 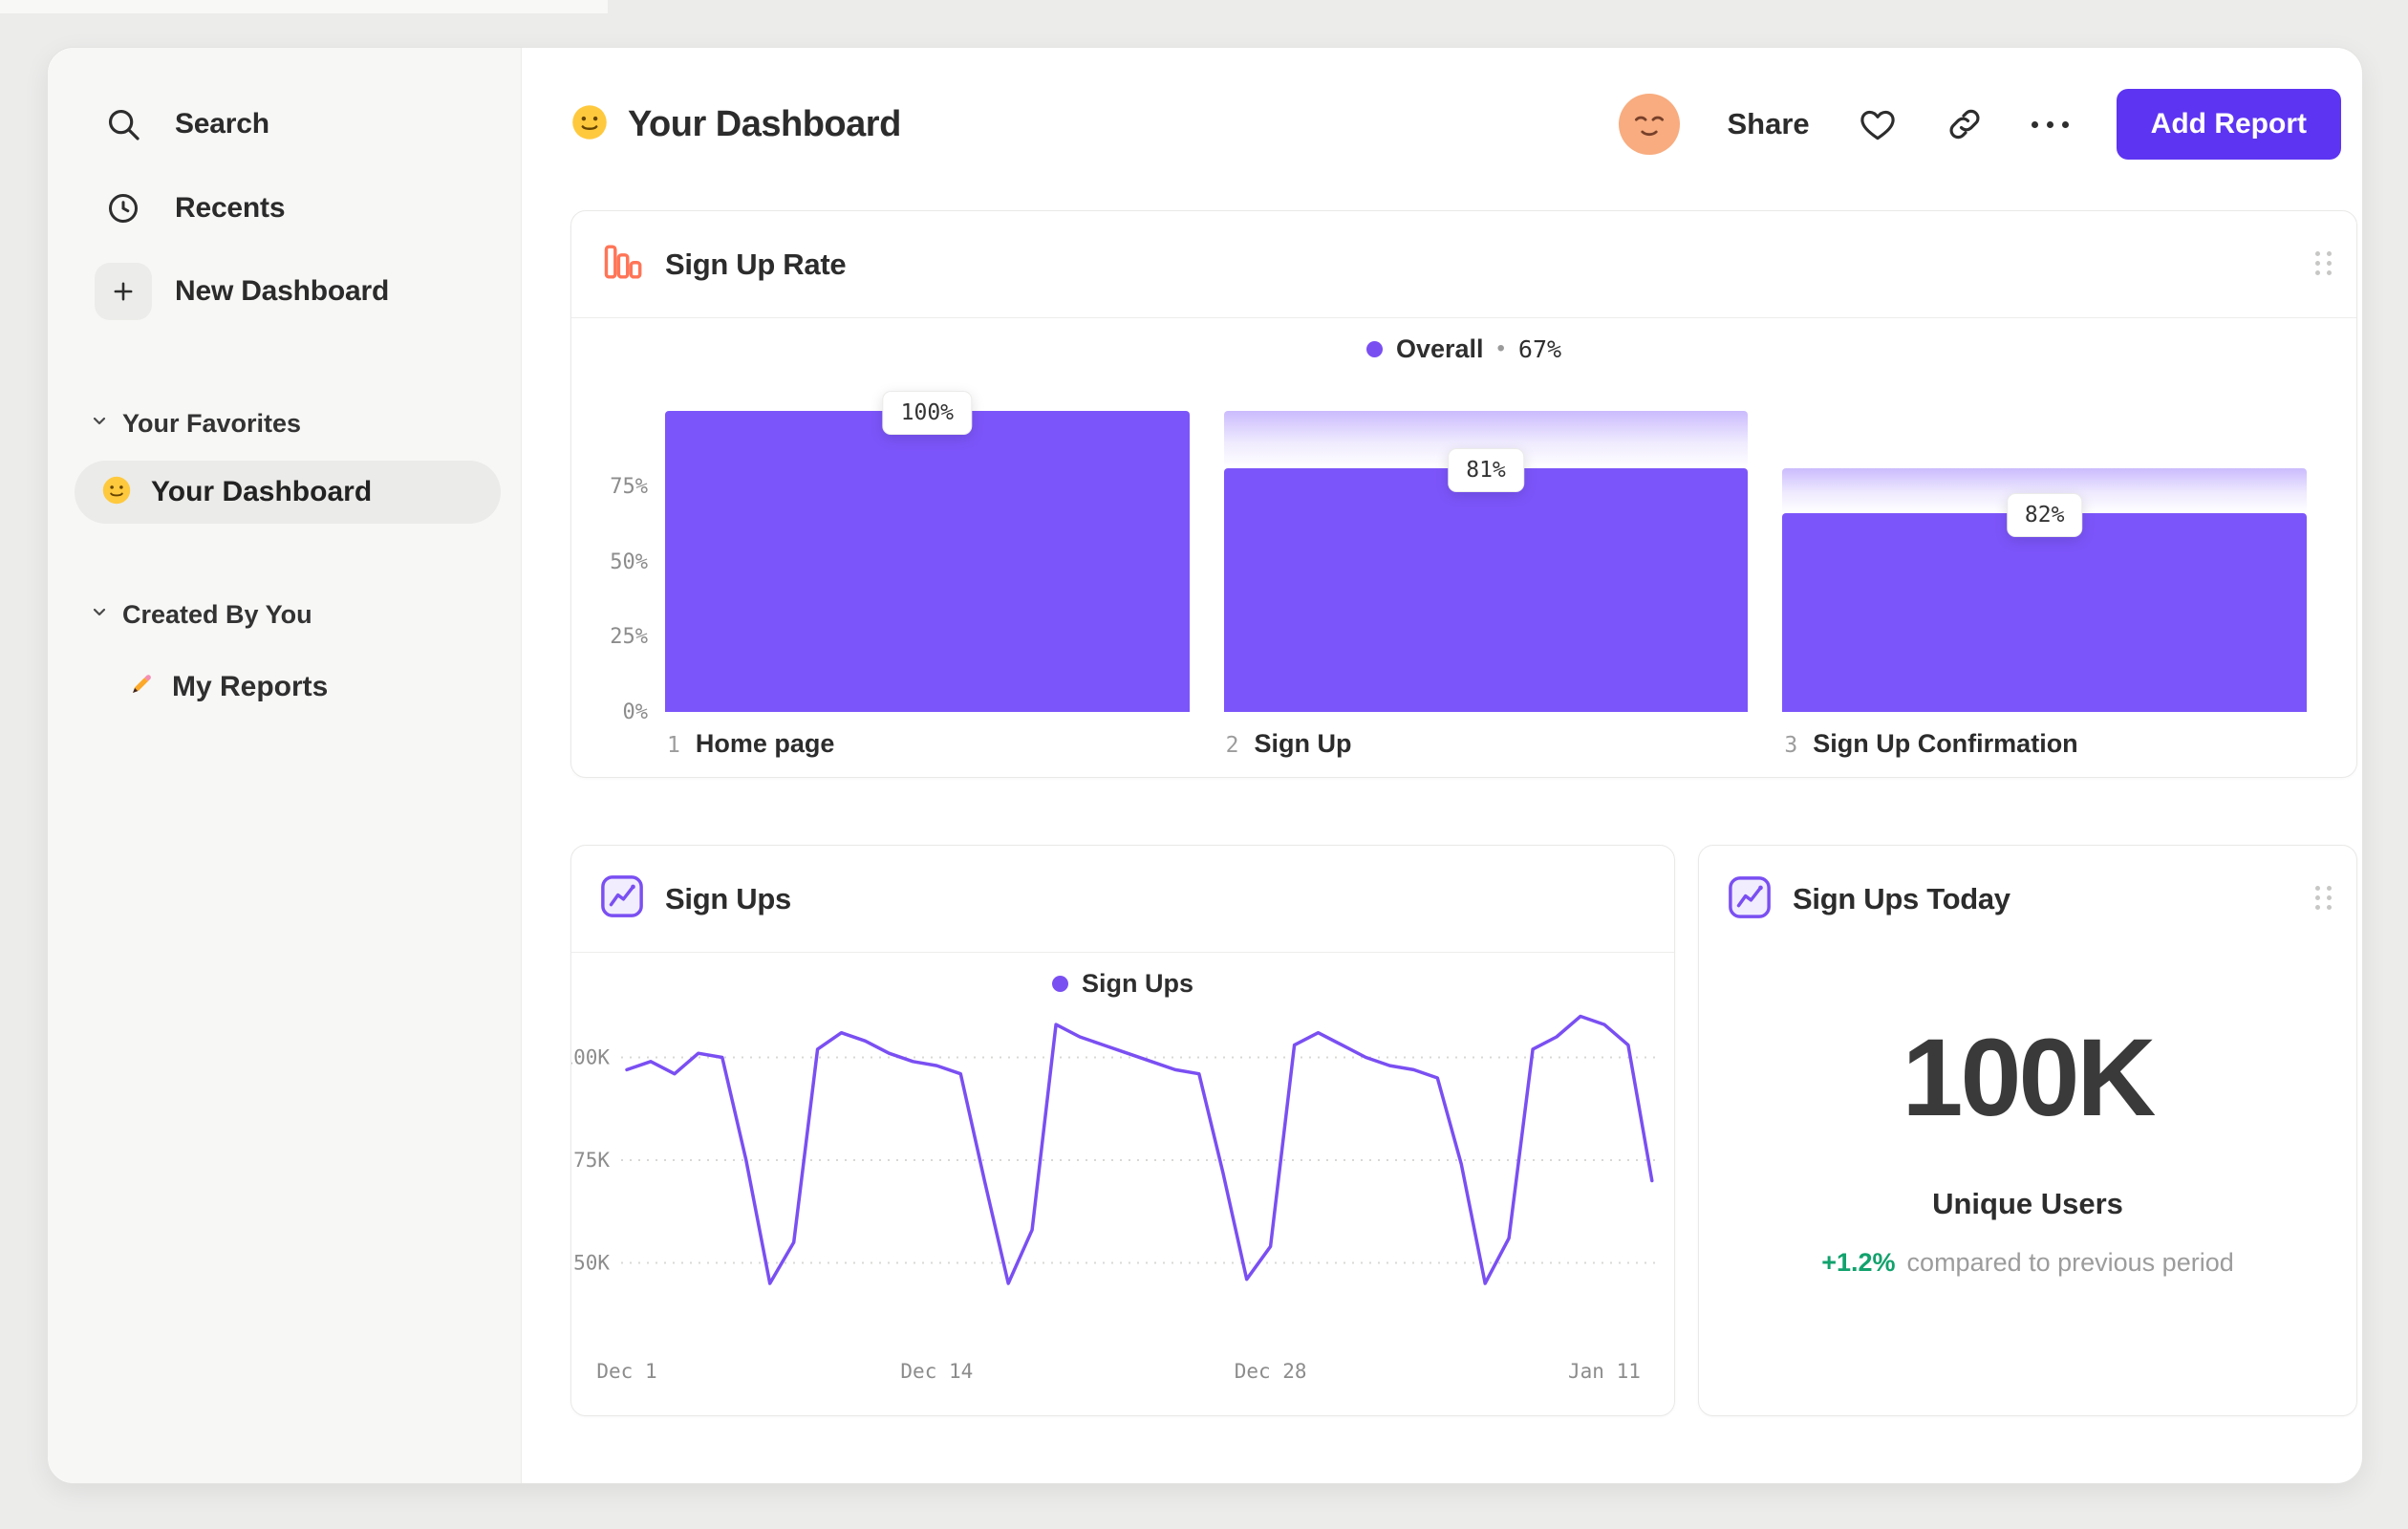 What do you see at coordinates (124, 208) in the screenshot?
I see `clock-icon` at bounding box center [124, 208].